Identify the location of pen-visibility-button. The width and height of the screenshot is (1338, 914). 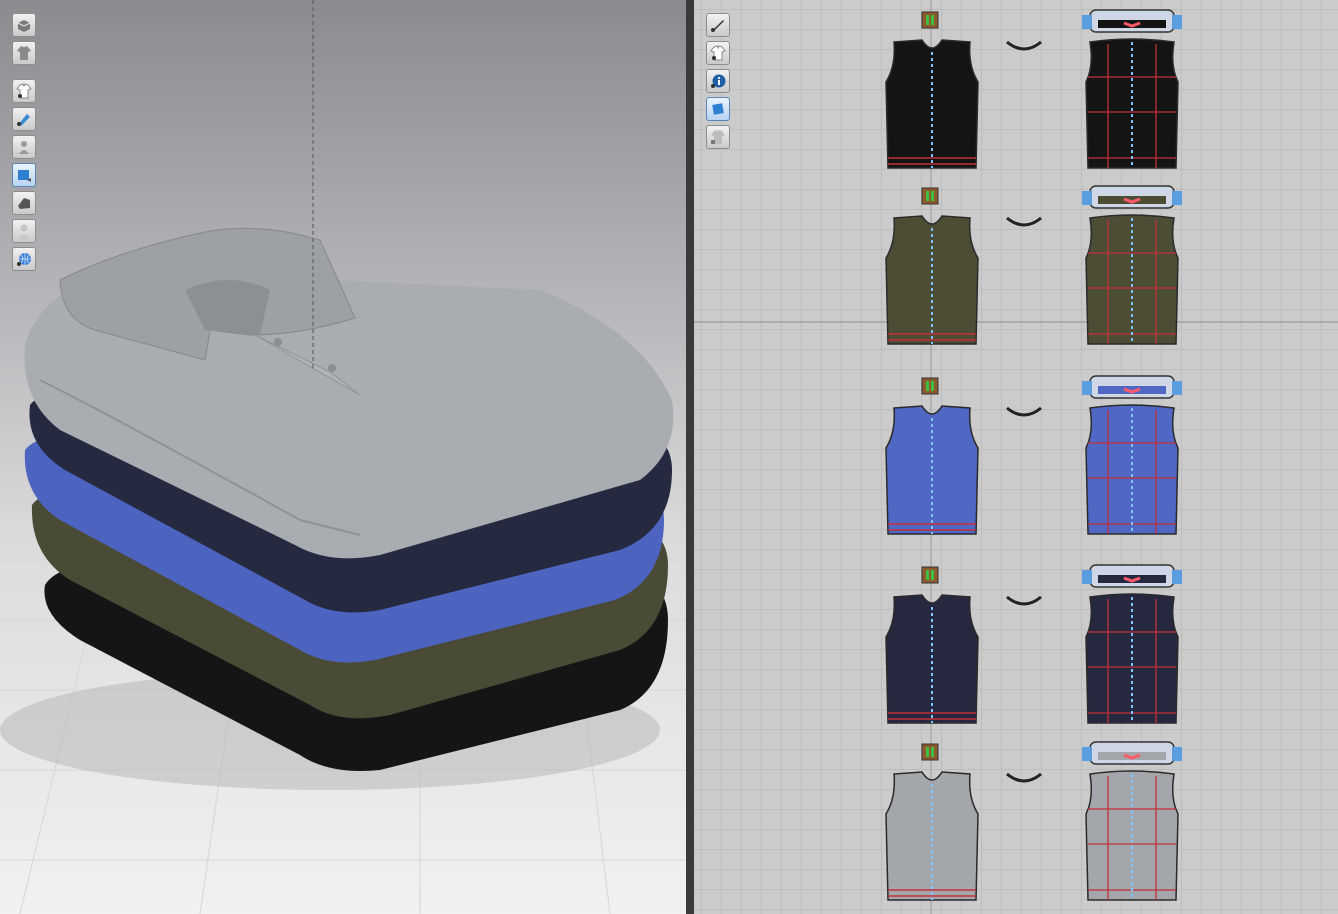
(718, 25).